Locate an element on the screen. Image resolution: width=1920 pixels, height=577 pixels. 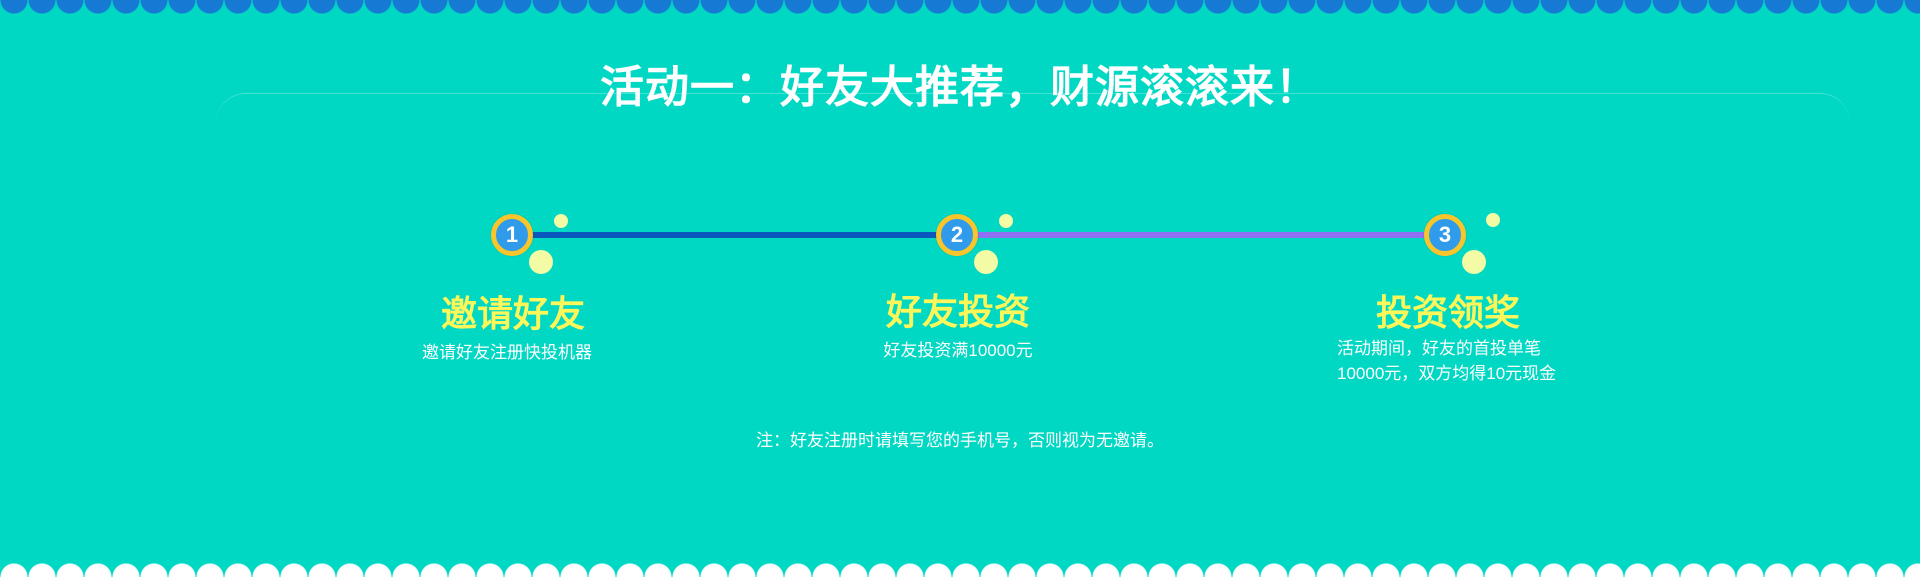
activity-title: 活动一：好友大推荐，财源滚滚来！ is located at coordinates (960, 87).